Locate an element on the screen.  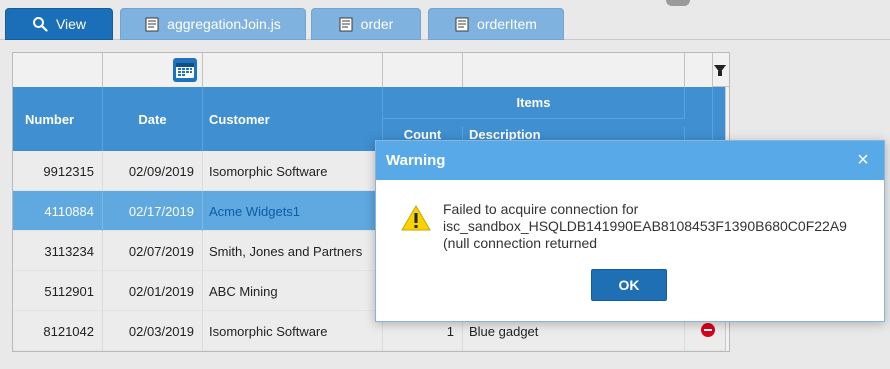
cell-customer: ABC Mining is located at coordinates (293, 291).